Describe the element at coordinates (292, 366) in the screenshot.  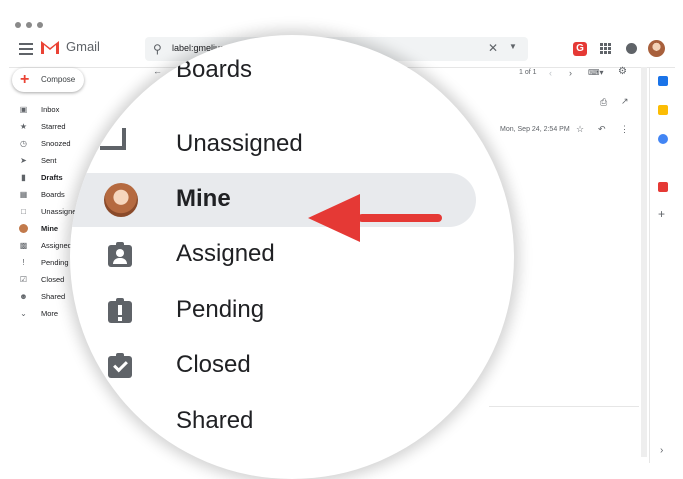
I see `mag-item-closed: Closed` at that location.